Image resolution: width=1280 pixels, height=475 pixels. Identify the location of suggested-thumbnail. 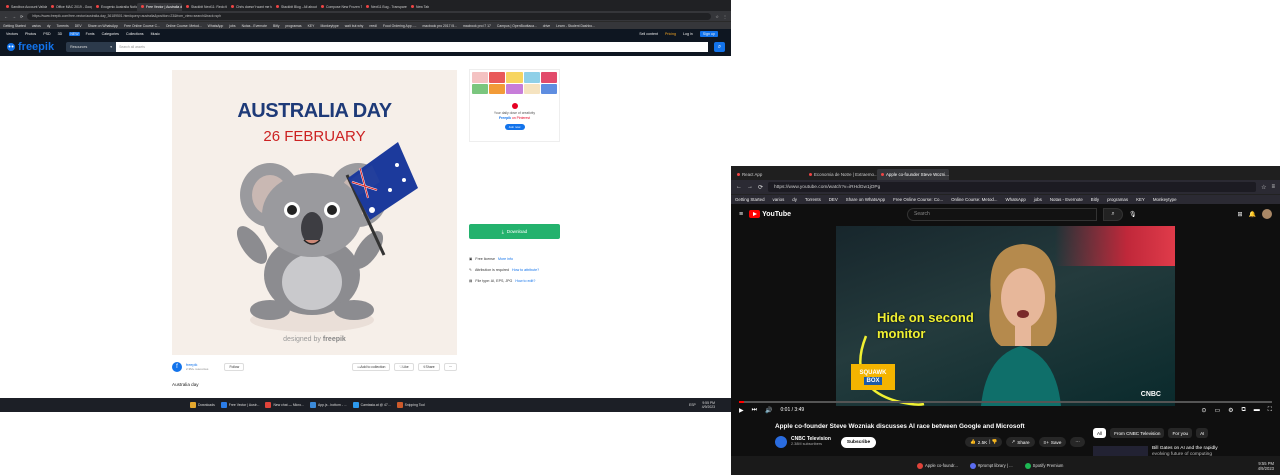
(1120, 451).